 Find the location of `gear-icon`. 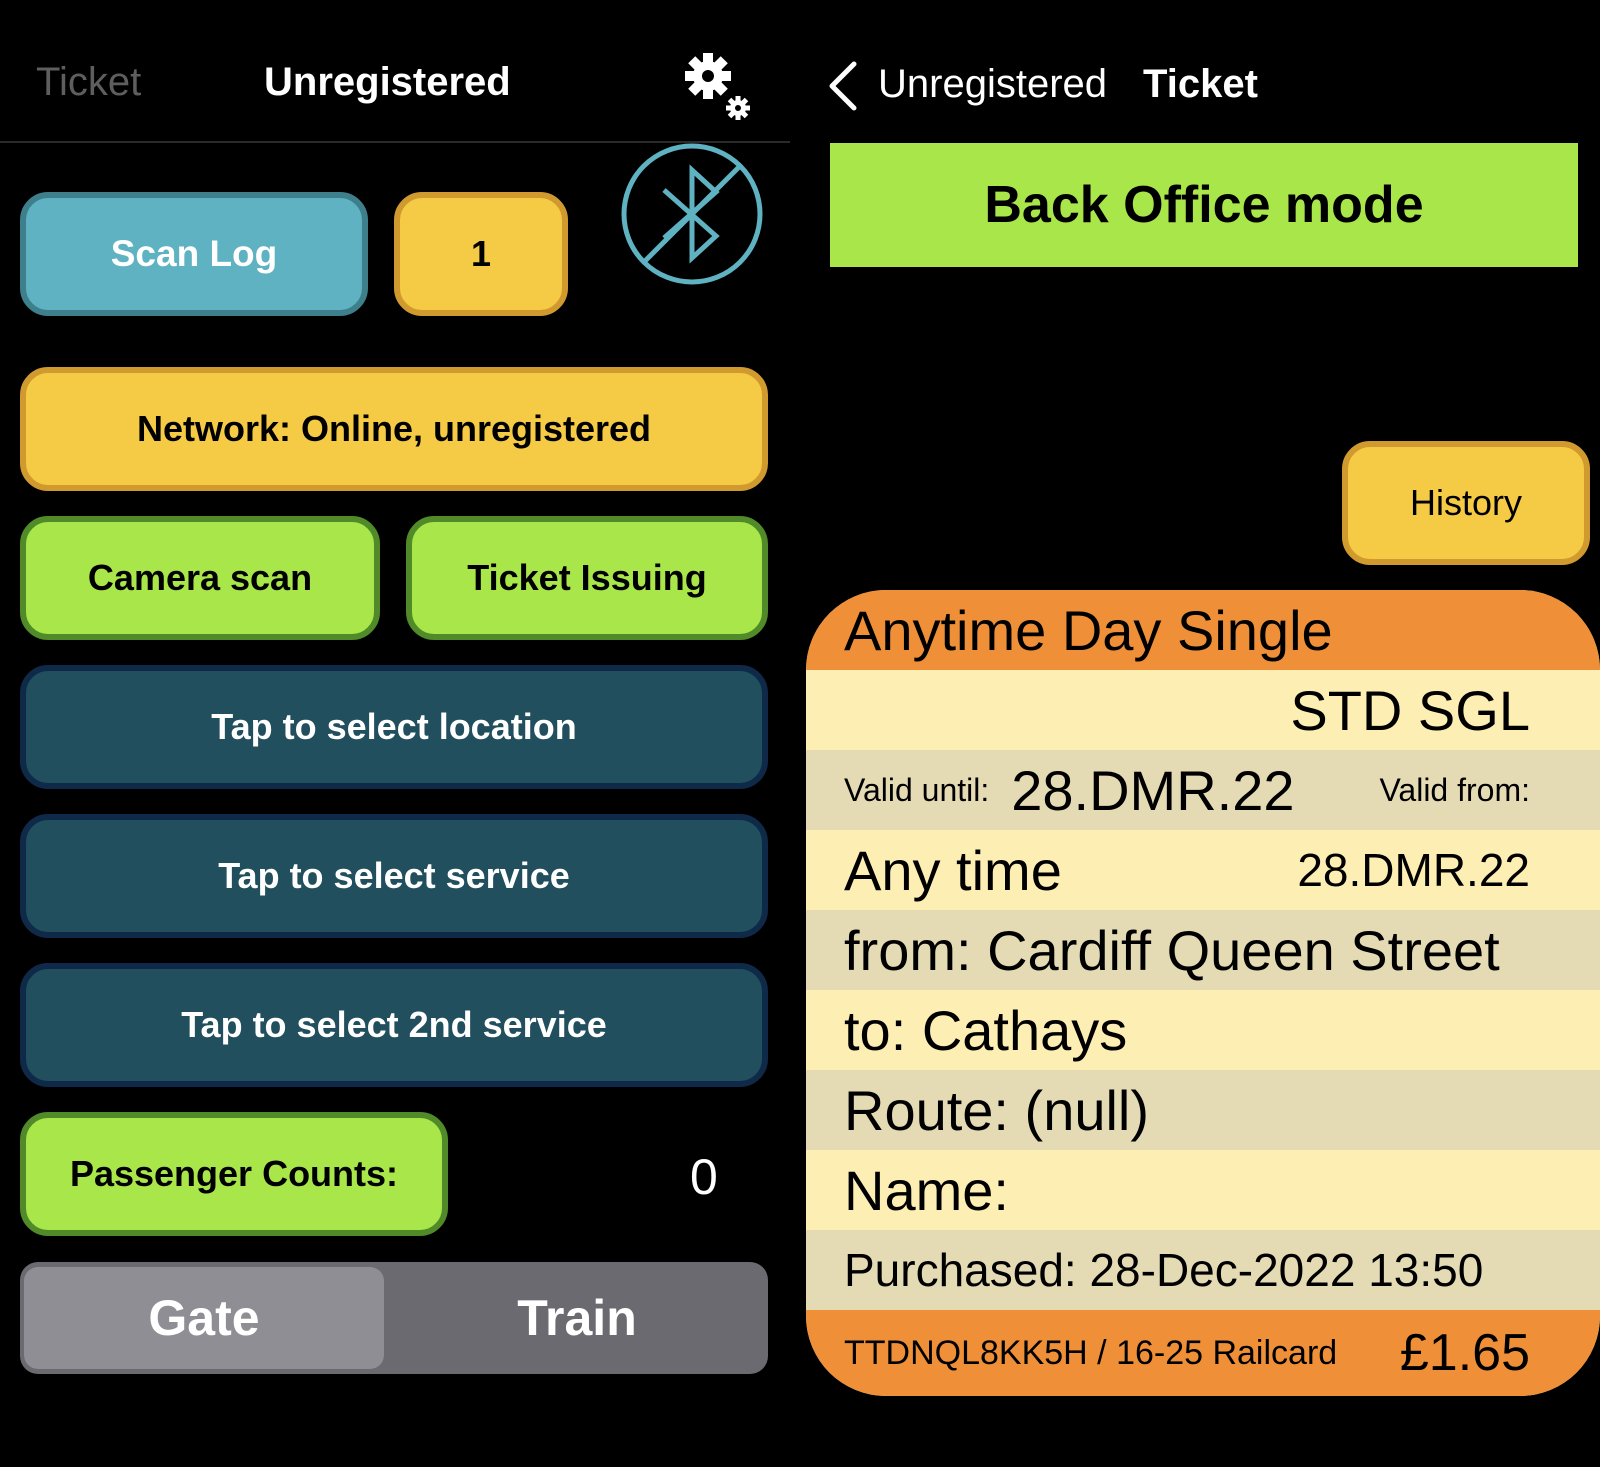

gear-icon is located at coordinates (718, 88).